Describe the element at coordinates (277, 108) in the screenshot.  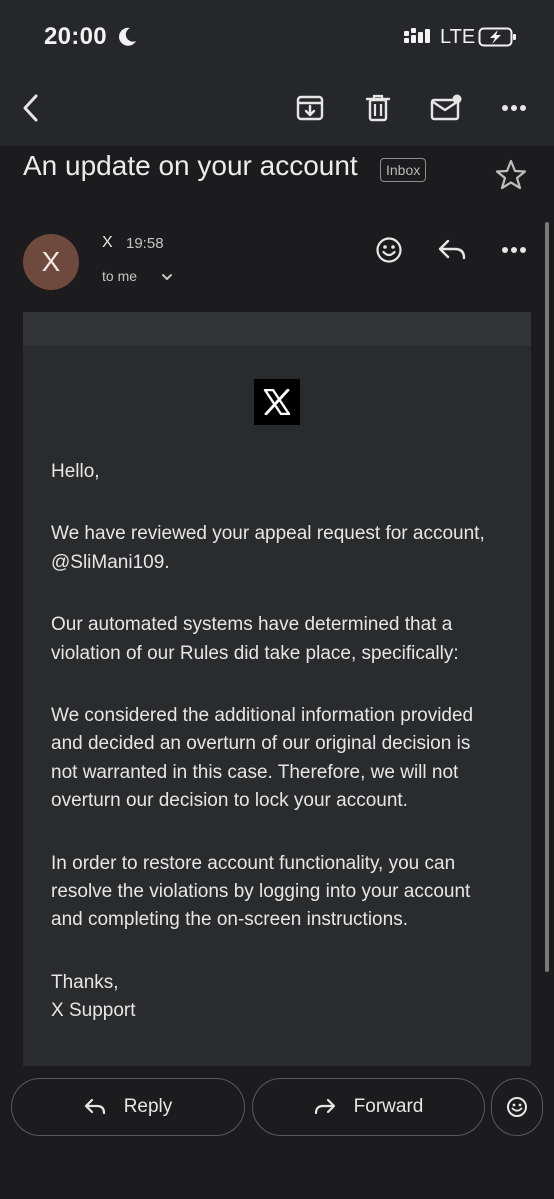
I see `email-toolbar` at that location.